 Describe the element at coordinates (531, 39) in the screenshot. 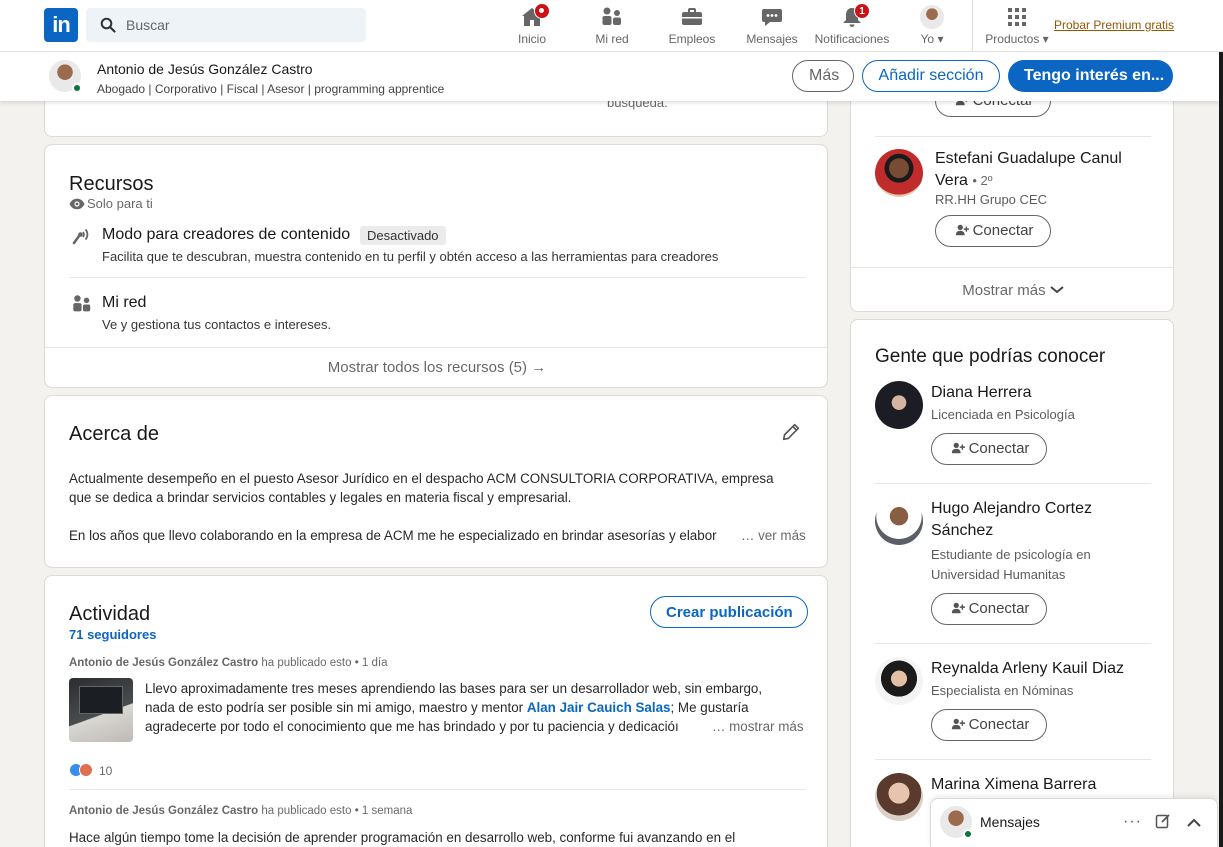

I see `nav-label: Inicio` at that location.